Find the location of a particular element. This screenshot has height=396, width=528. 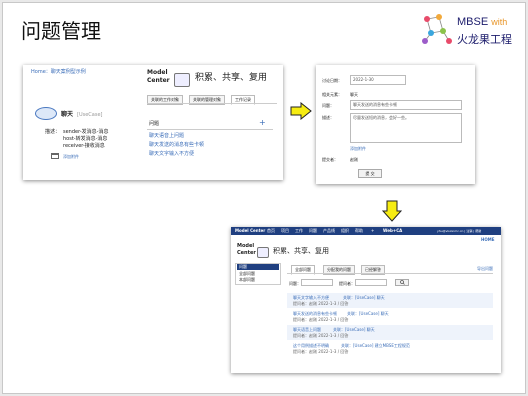

page-title: 问题管理 is located at coordinates (61, 31).